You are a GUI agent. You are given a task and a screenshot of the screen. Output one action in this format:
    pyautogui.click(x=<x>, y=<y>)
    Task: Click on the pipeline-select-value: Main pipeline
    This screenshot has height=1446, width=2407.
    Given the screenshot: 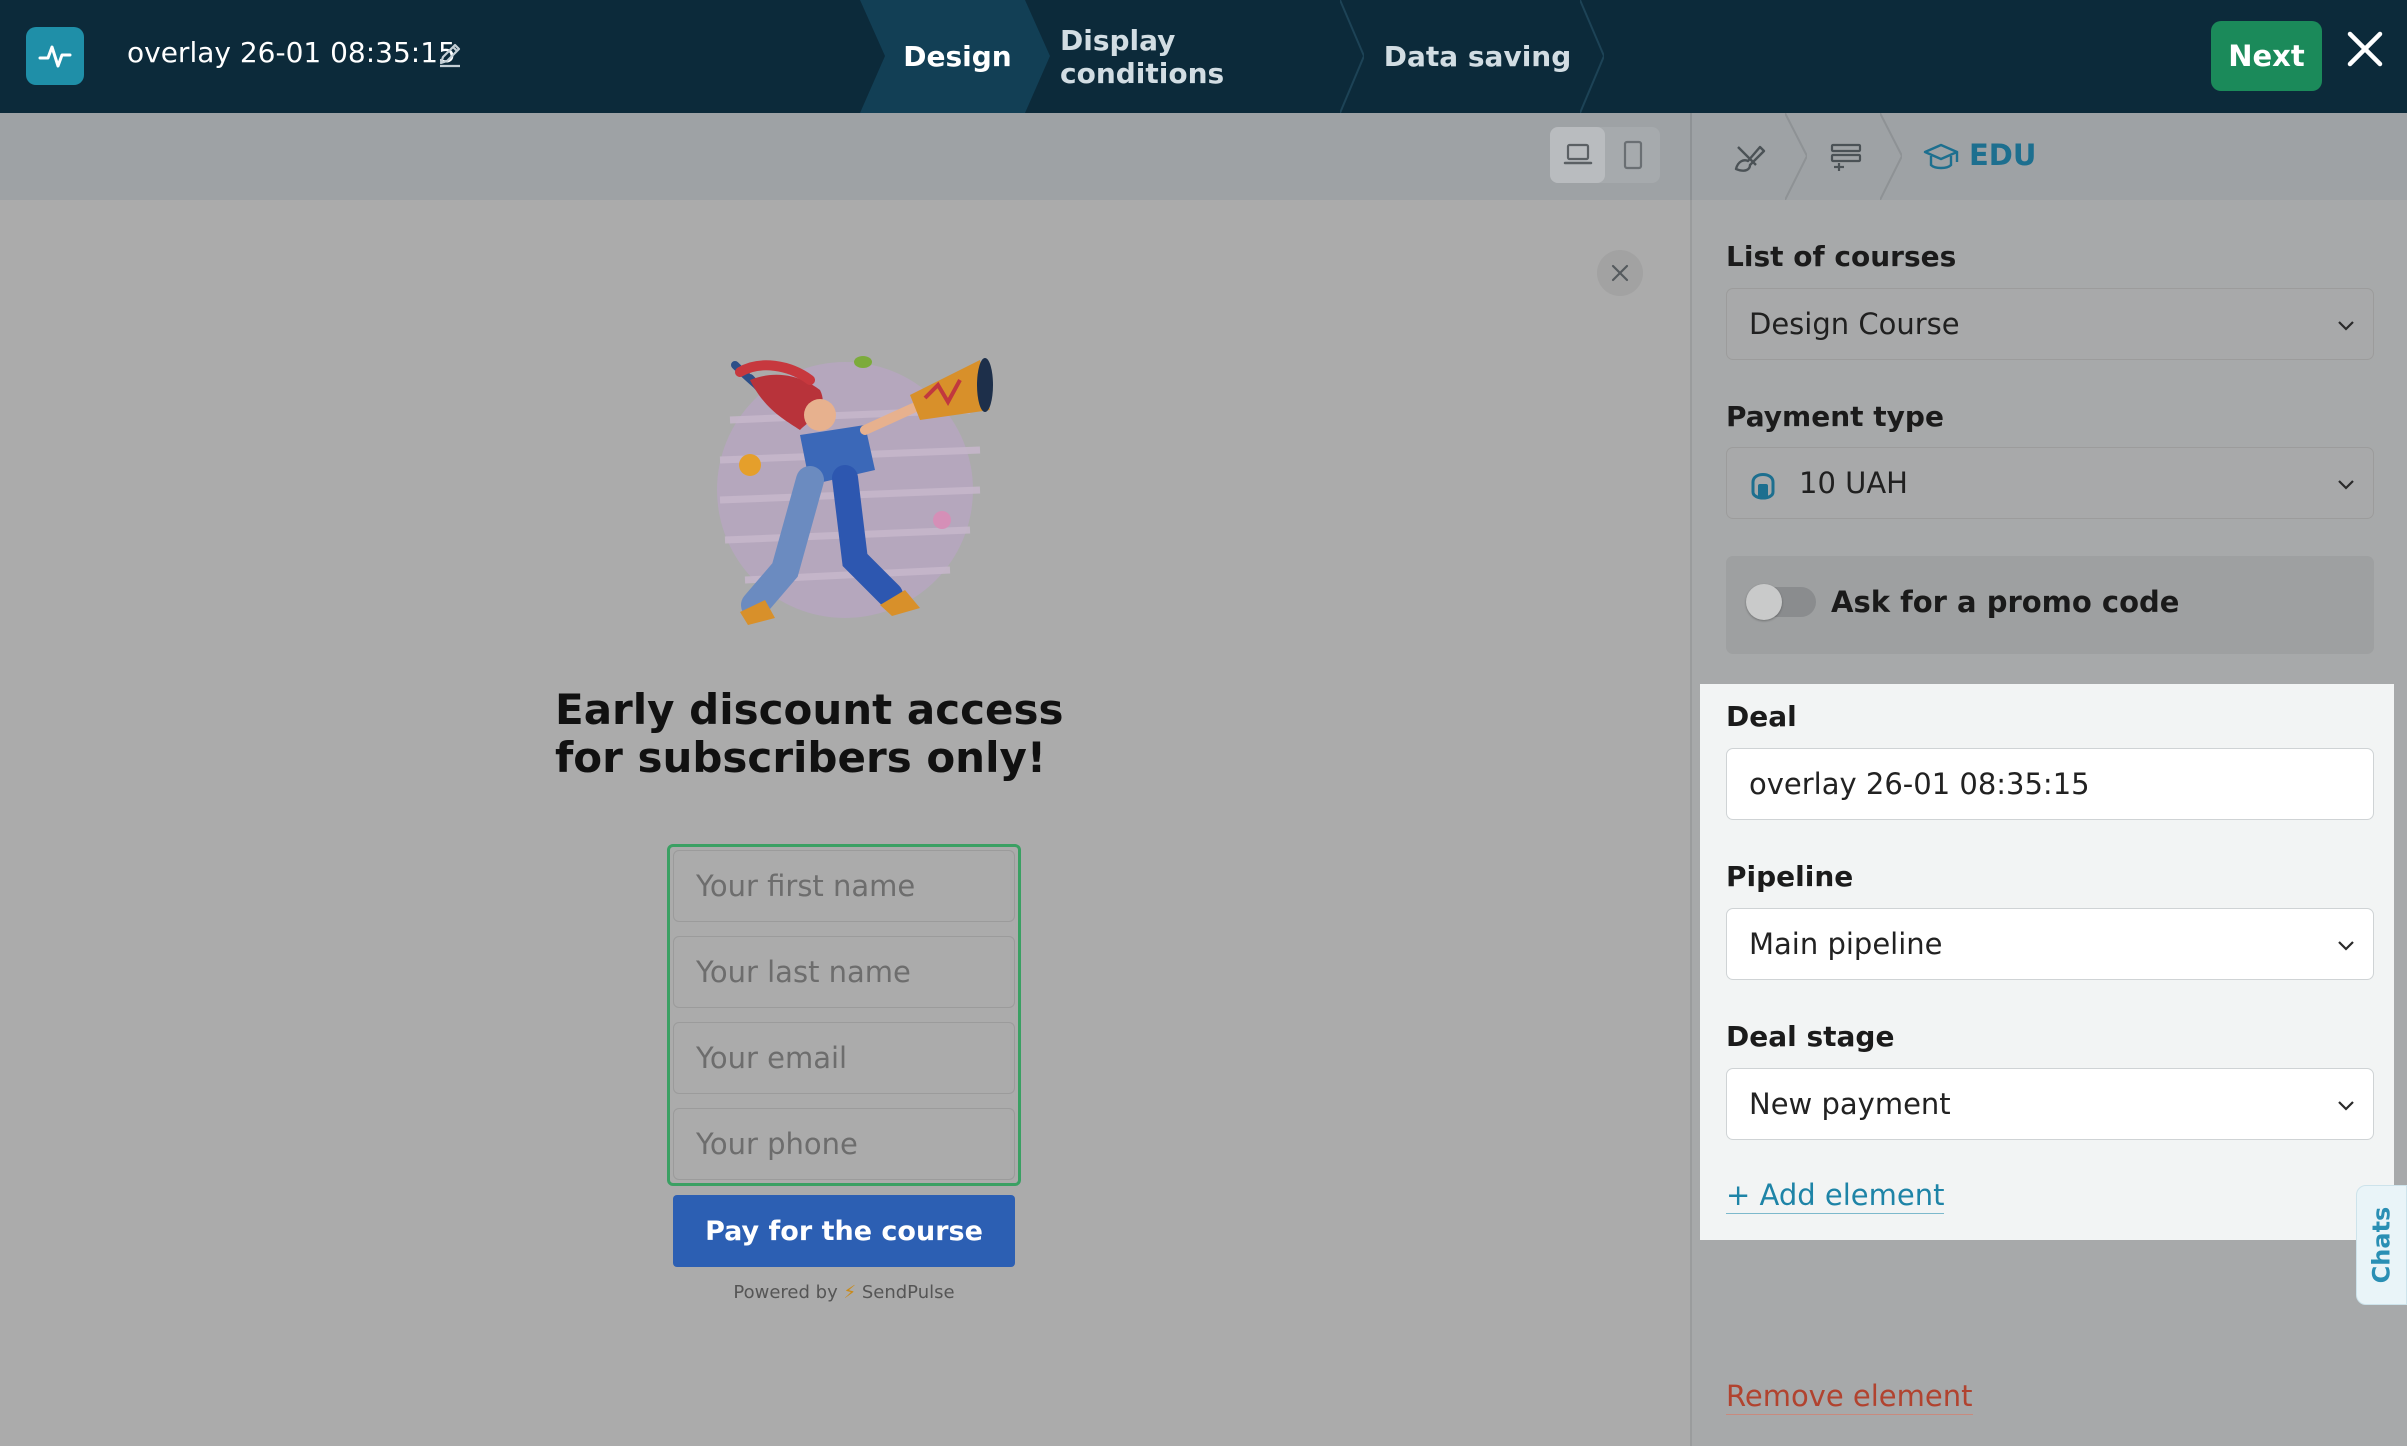 What is the action you would take?
    pyautogui.click(x=1846, y=944)
    